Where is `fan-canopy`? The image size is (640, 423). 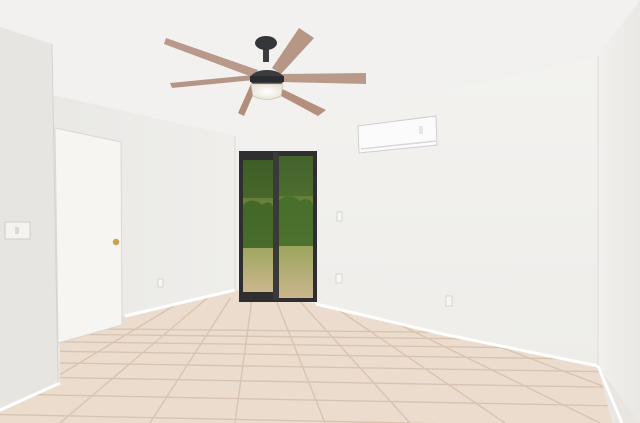
fan-canopy is located at coordinates (266, 43).